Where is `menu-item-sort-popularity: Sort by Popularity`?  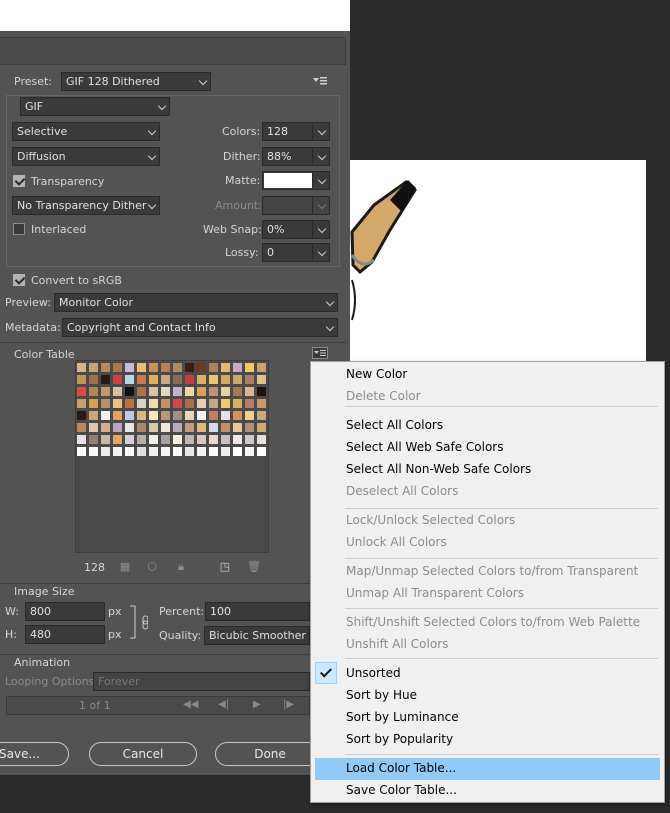
menu-item-sort-popularity: Sort by Popularity is located at coordinates (399, 739).